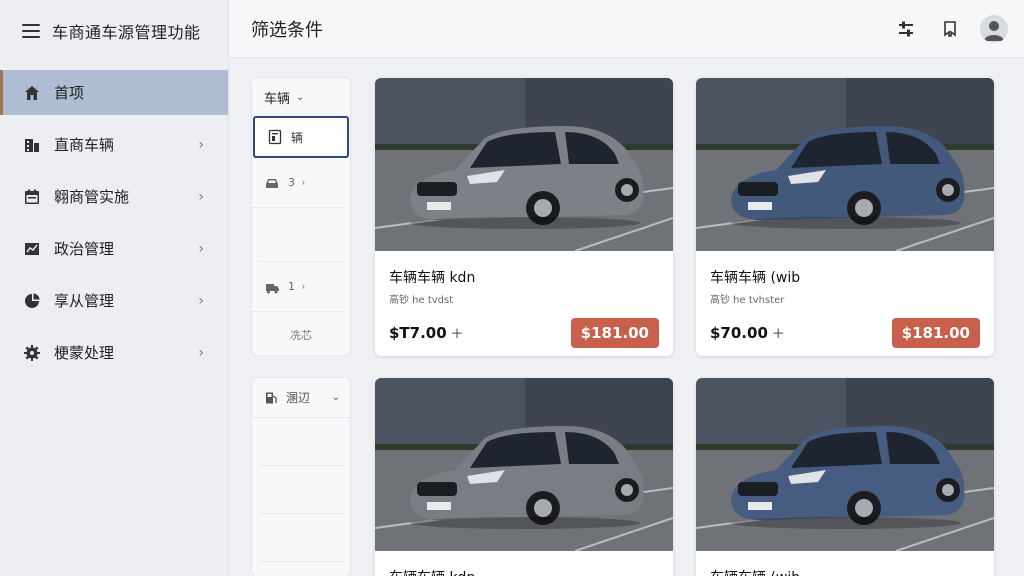  I want to click on car-subtitle: 高钞 he tvhster, so click(747, 300).